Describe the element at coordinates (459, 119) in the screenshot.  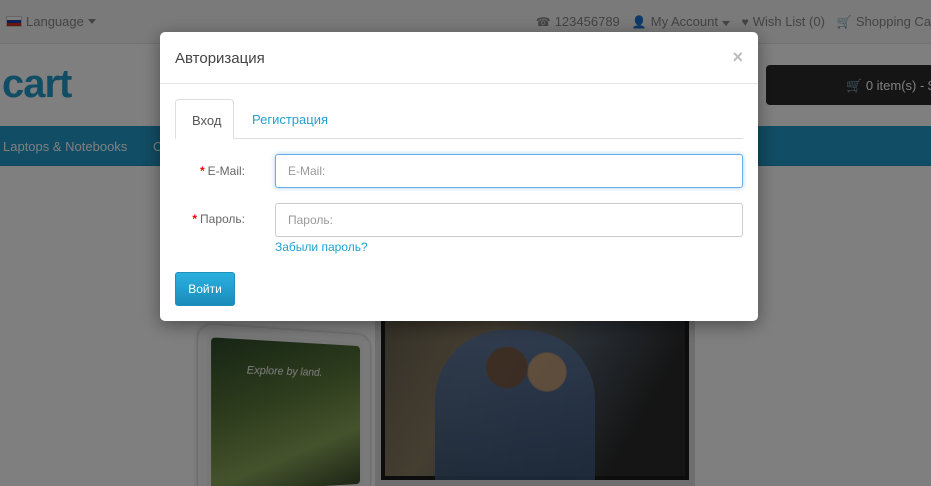
I see `auth-tabs: Вход Регистрация` at that location.